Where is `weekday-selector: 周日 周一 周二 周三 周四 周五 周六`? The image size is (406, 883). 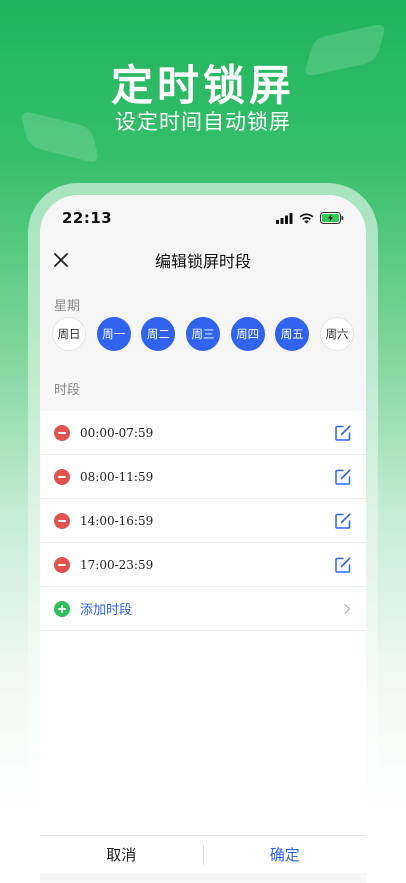 weekday-selector: 周日 周一 周二 周三 周四 周五 周六 is located at coordinates (203, 335).